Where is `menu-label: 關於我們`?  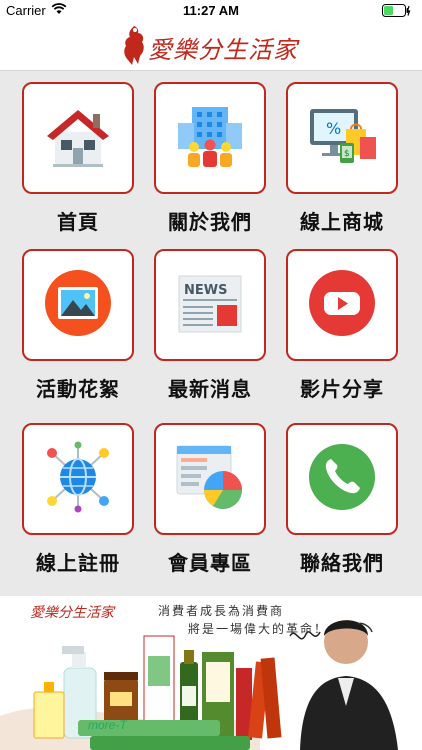 menu-label: 關於我們 is located at coordinates (210, 222).